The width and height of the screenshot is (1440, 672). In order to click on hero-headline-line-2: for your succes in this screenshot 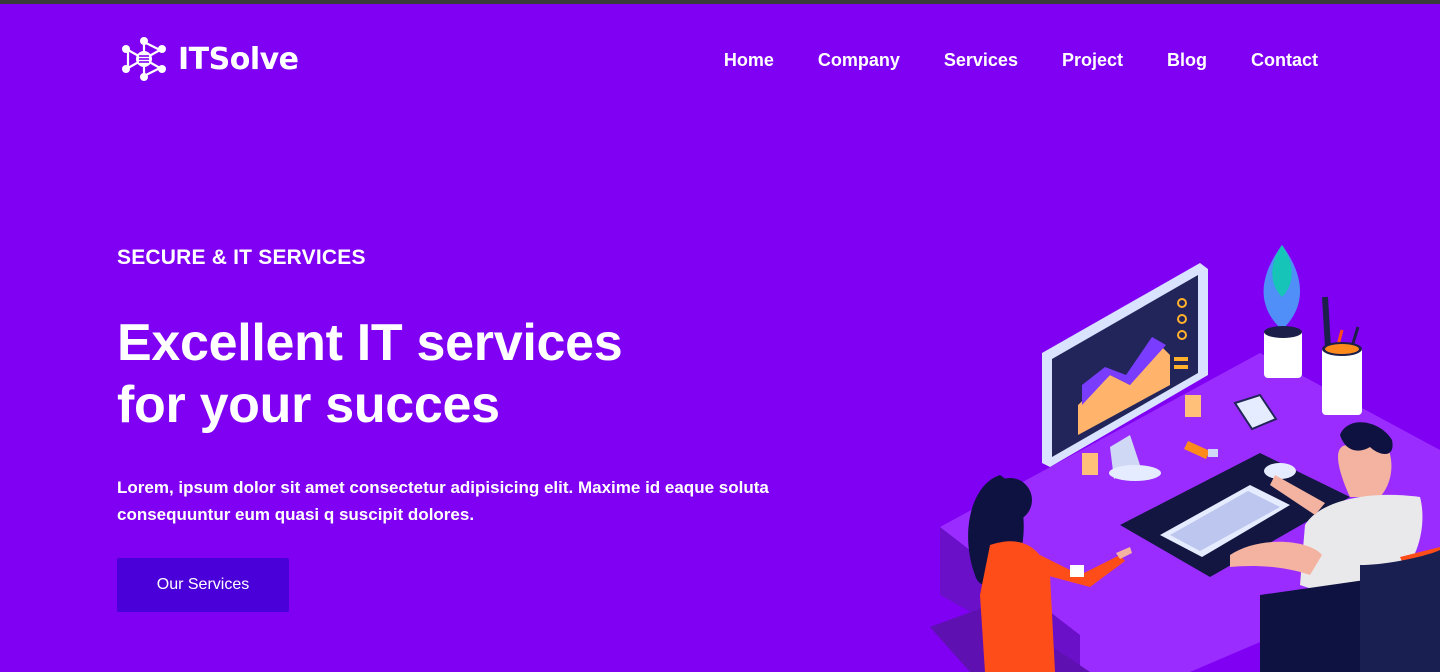, I will do `click(308, 405)`.